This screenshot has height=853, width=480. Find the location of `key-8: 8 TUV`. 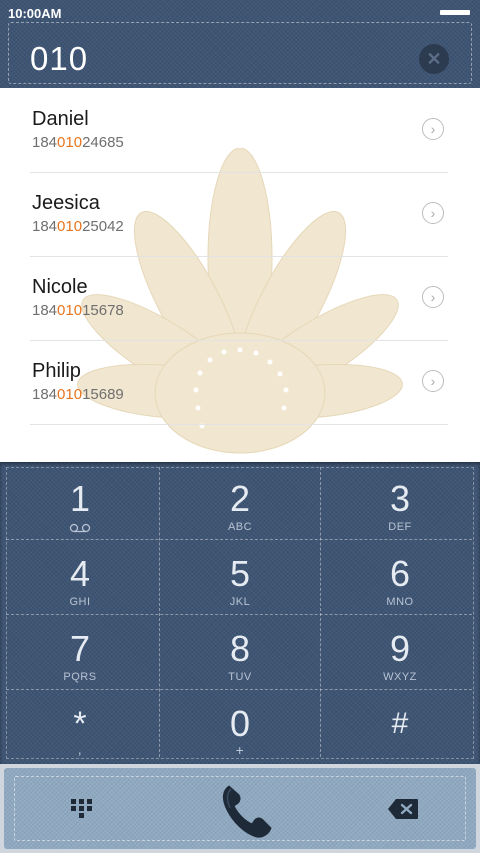

key-8: 8 TUV is located at coordinates (240, 653).